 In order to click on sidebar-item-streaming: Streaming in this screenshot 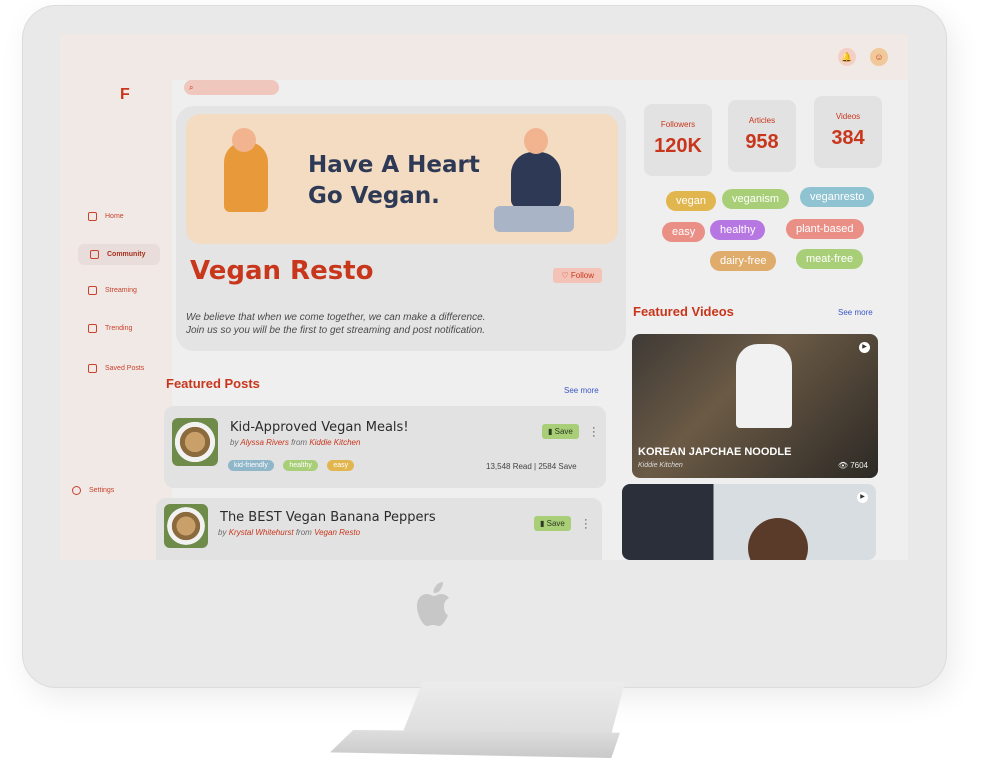, I will do `click(112, 290)`.